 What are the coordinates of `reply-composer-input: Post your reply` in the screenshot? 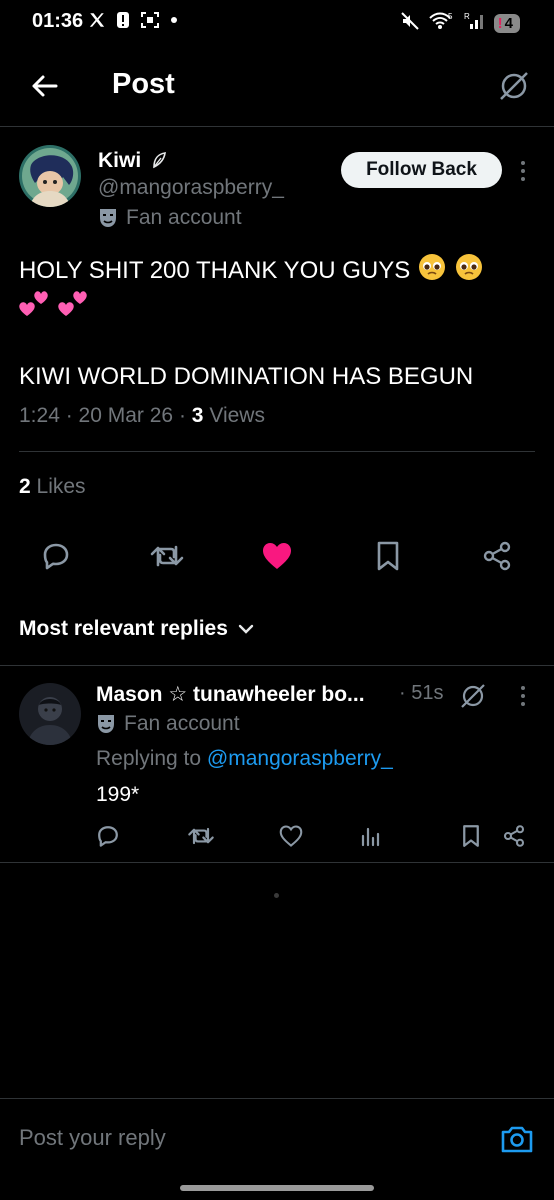 It's located at (92, 1138).